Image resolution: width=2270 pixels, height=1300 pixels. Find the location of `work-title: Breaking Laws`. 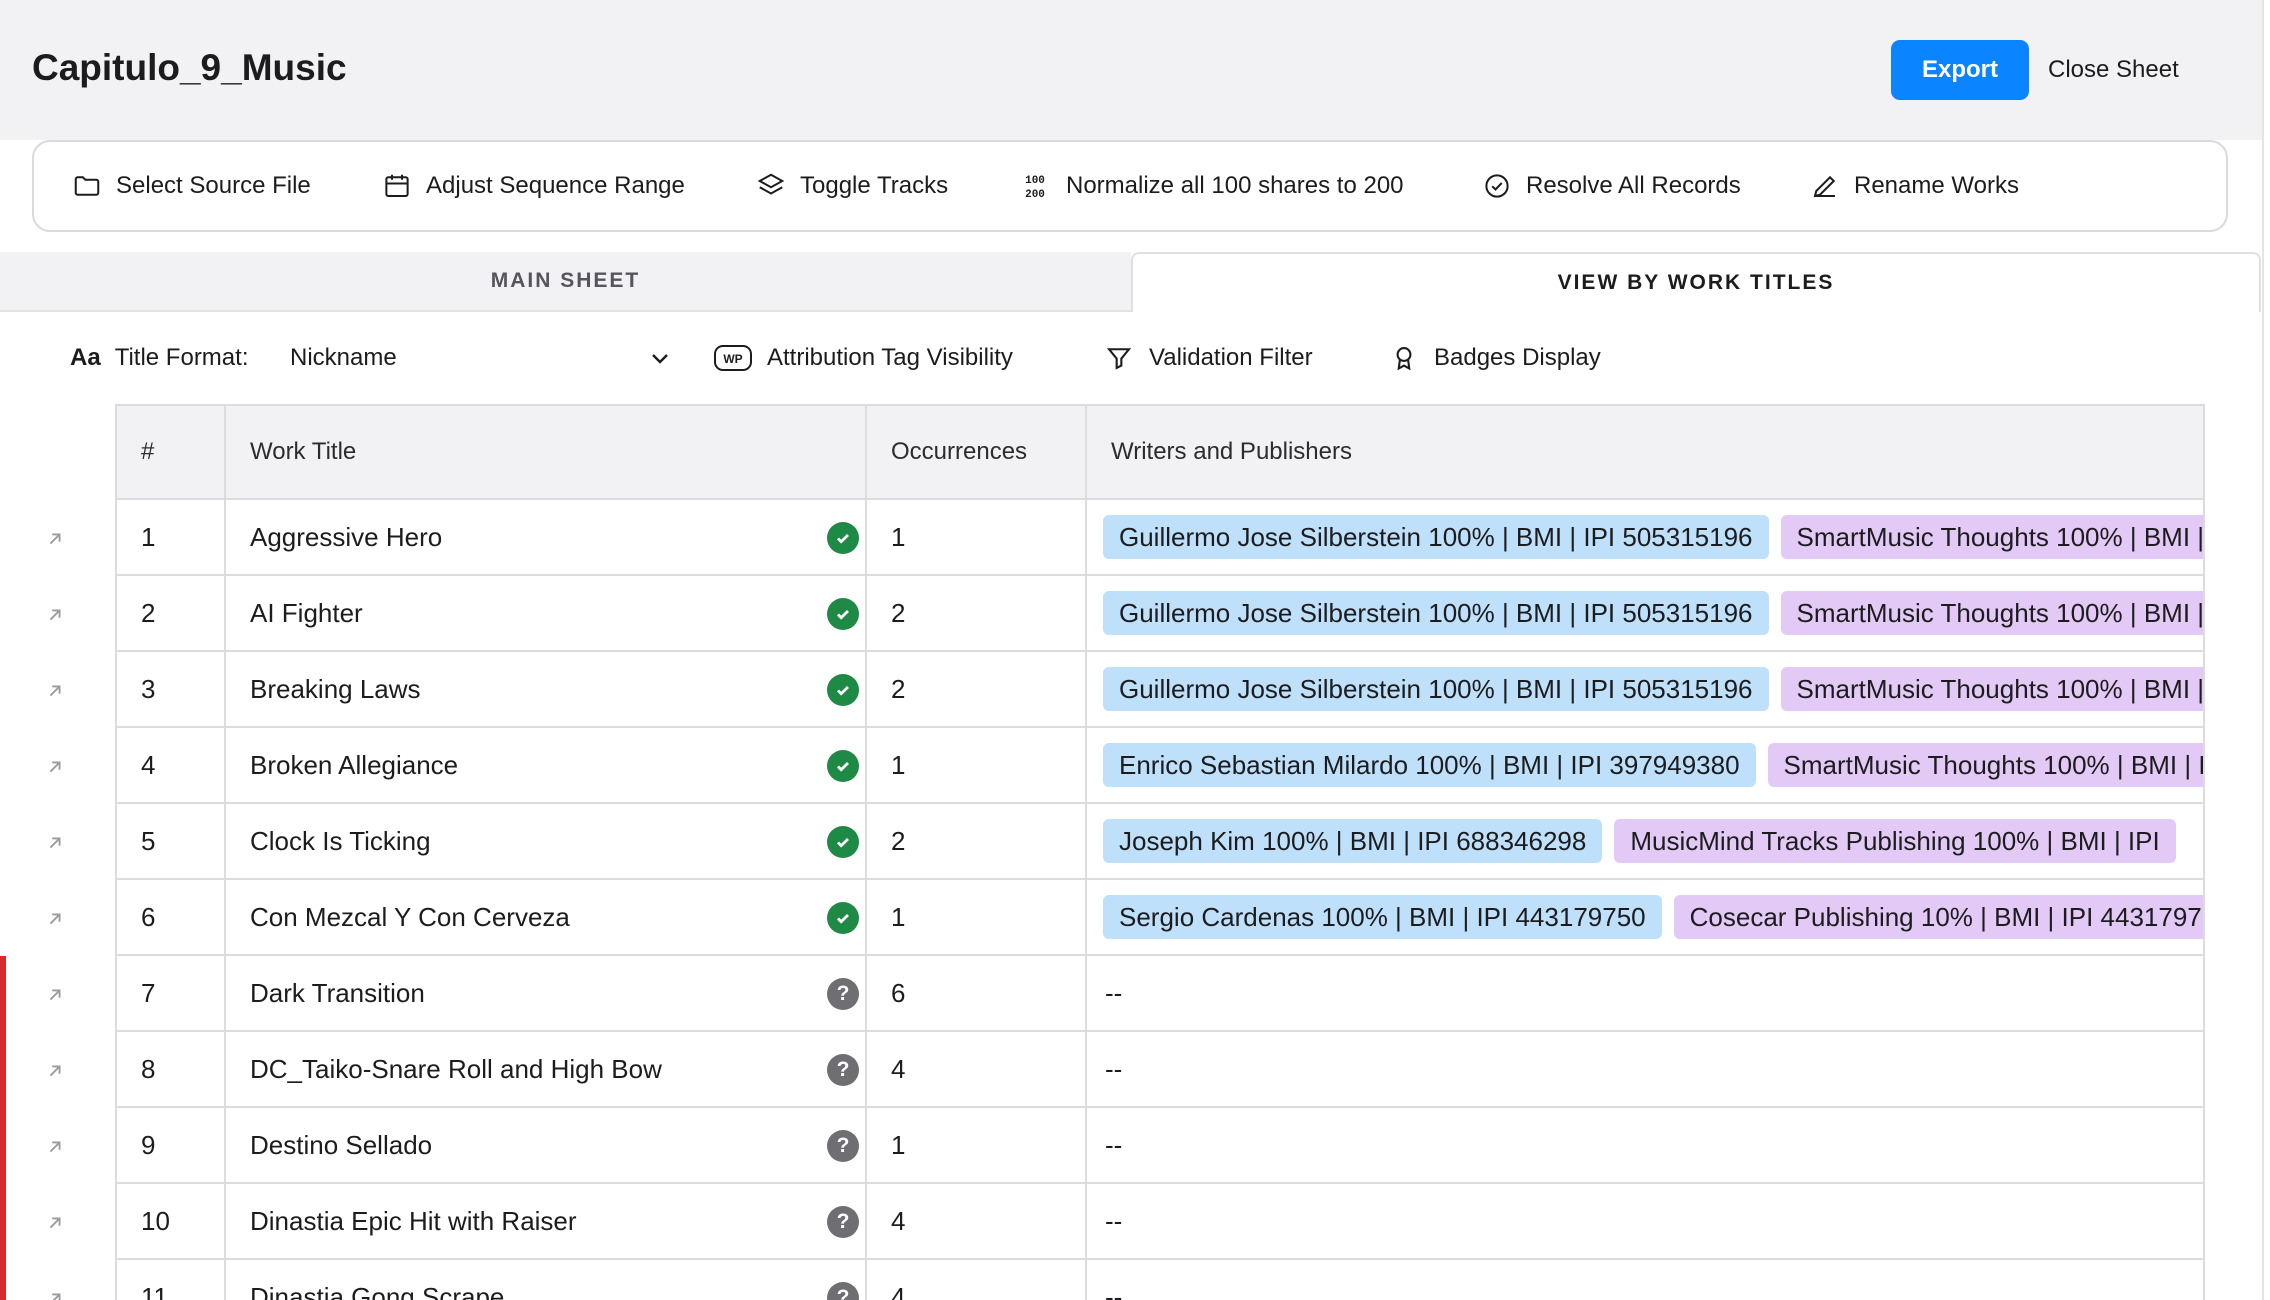

work-title: Breaking Laws is located at coordinates (335, 688).